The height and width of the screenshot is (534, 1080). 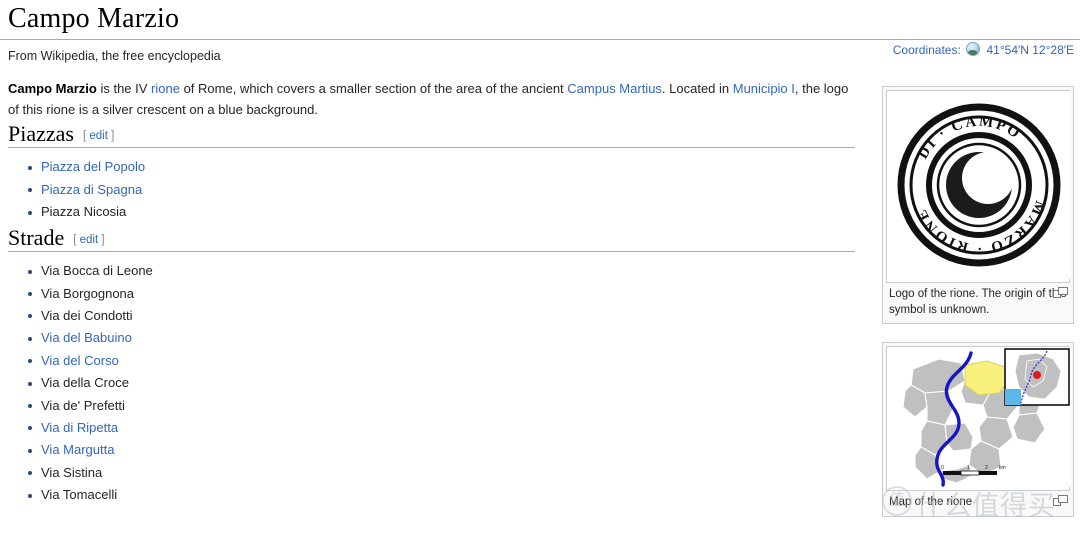 What do you see at coordinates (84, 212) in the screenshot?
I see `piazza-nicosia-text: Piazza Nicosia` at bounding box center [84, 212].